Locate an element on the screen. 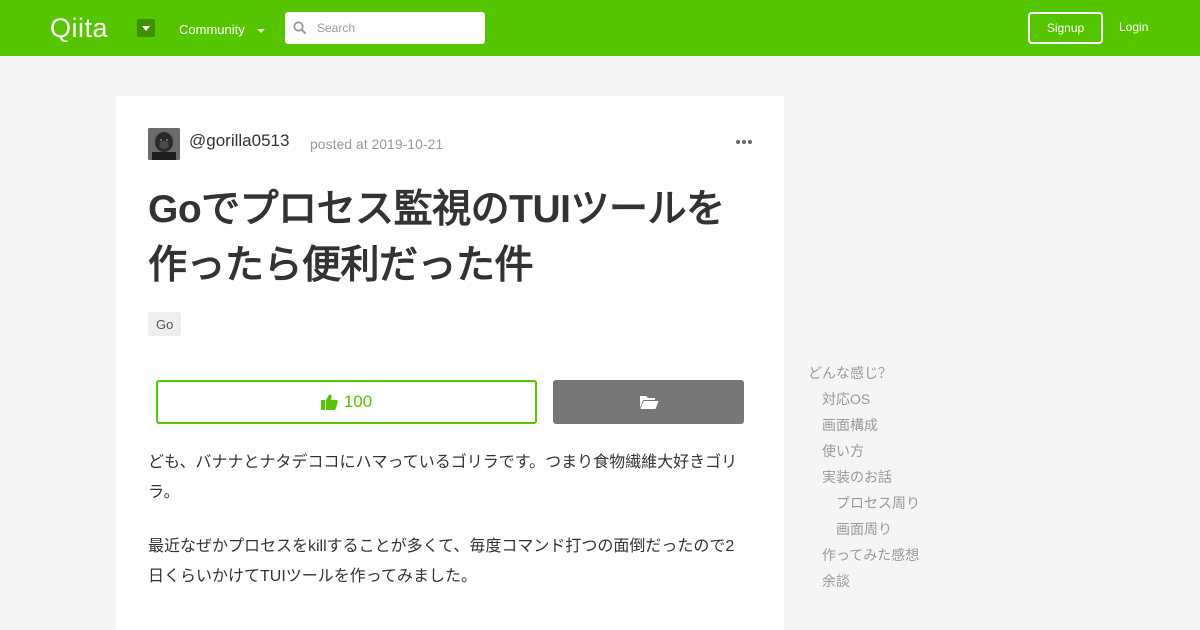 This screenshot has width=1200, height=630. logo-text: Qiita is located at coordinates (79, 28).